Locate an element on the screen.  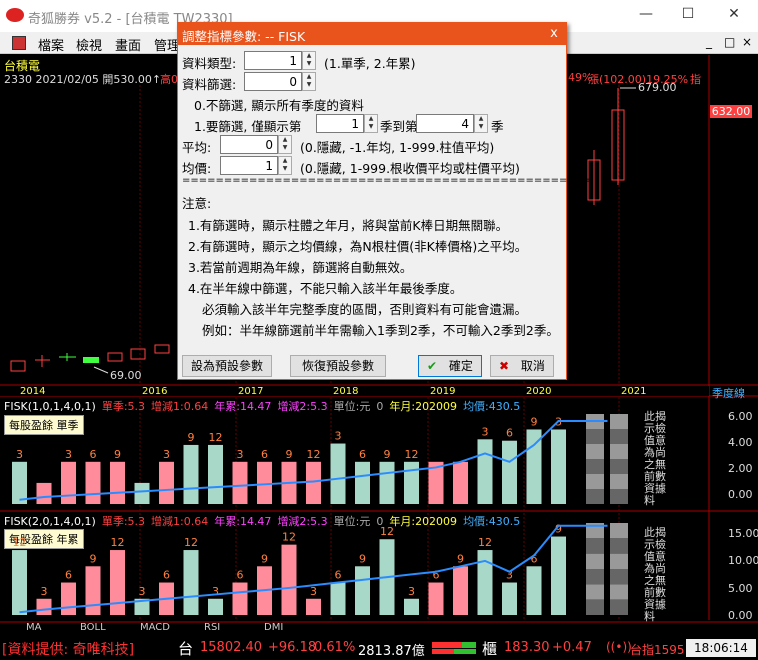
type-spinner: ▲ ▼ is located at coordinates (309, 60).